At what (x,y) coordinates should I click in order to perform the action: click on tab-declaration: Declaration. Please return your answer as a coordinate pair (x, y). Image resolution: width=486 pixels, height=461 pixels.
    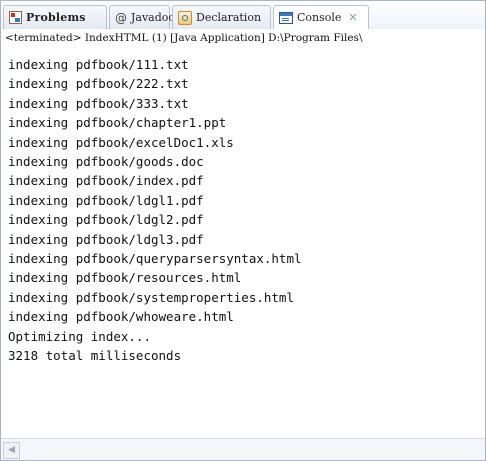
    Looking at the image, I should click on (221, 17).